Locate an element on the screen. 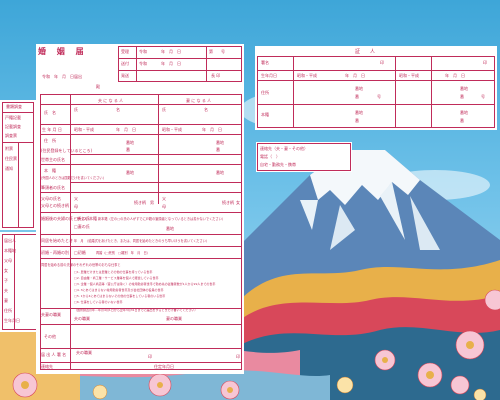 The width and height of the screenshot is (500, 400). witness2-banchi: 番地 is located at coordinates (464, 89).